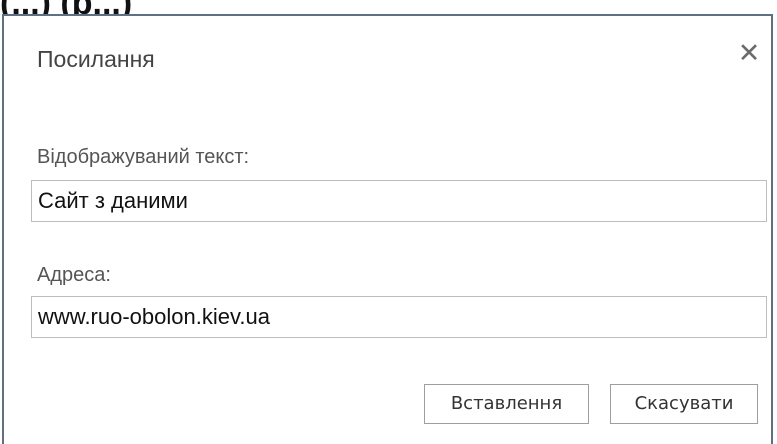 The image size is (777, 444). Describe the element at coordinates (506, 404) in the screenshot. I see `insert-button: Вставлення` at that location.